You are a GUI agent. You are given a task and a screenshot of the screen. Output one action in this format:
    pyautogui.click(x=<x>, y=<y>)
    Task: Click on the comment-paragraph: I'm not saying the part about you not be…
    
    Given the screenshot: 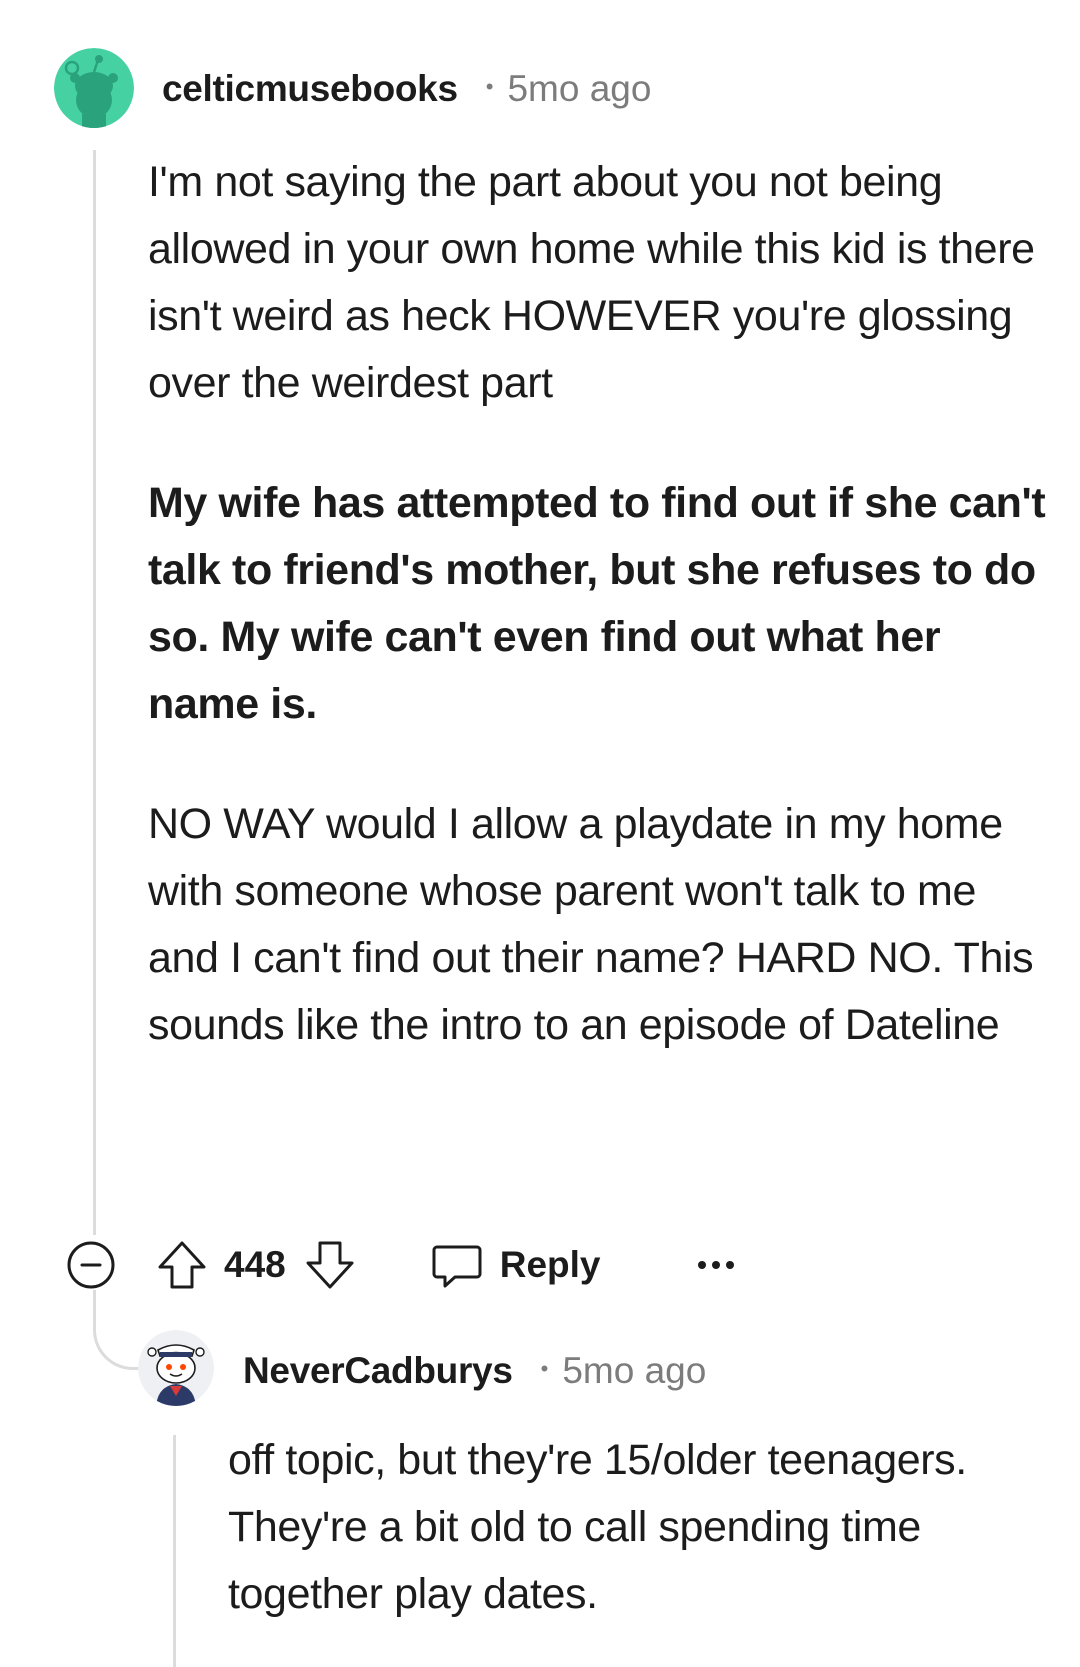 What is the action you would take?
    pyautogui.click(x=591, y=282)
    